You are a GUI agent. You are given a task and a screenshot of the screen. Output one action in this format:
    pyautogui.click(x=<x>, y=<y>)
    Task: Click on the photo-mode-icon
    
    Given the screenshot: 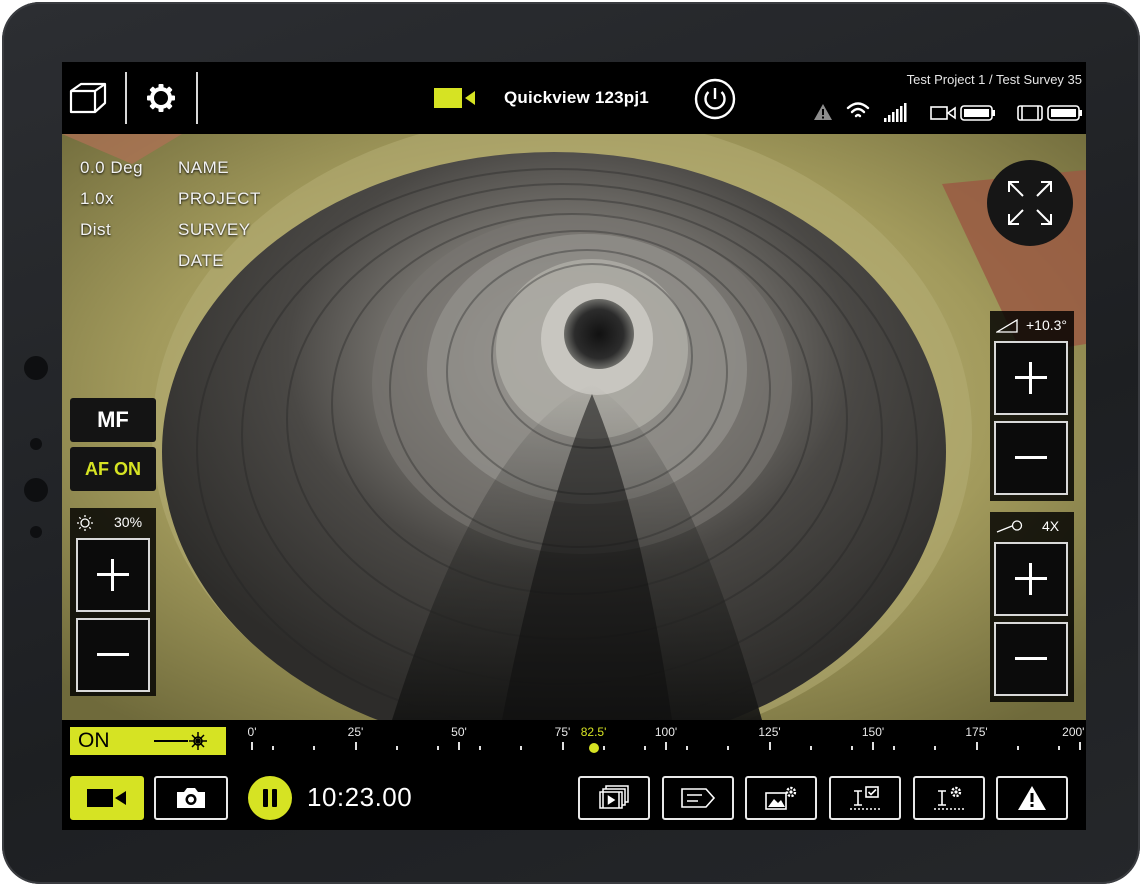 What is the action you would take?
    pyautogui.click(x=191, y=798)
    